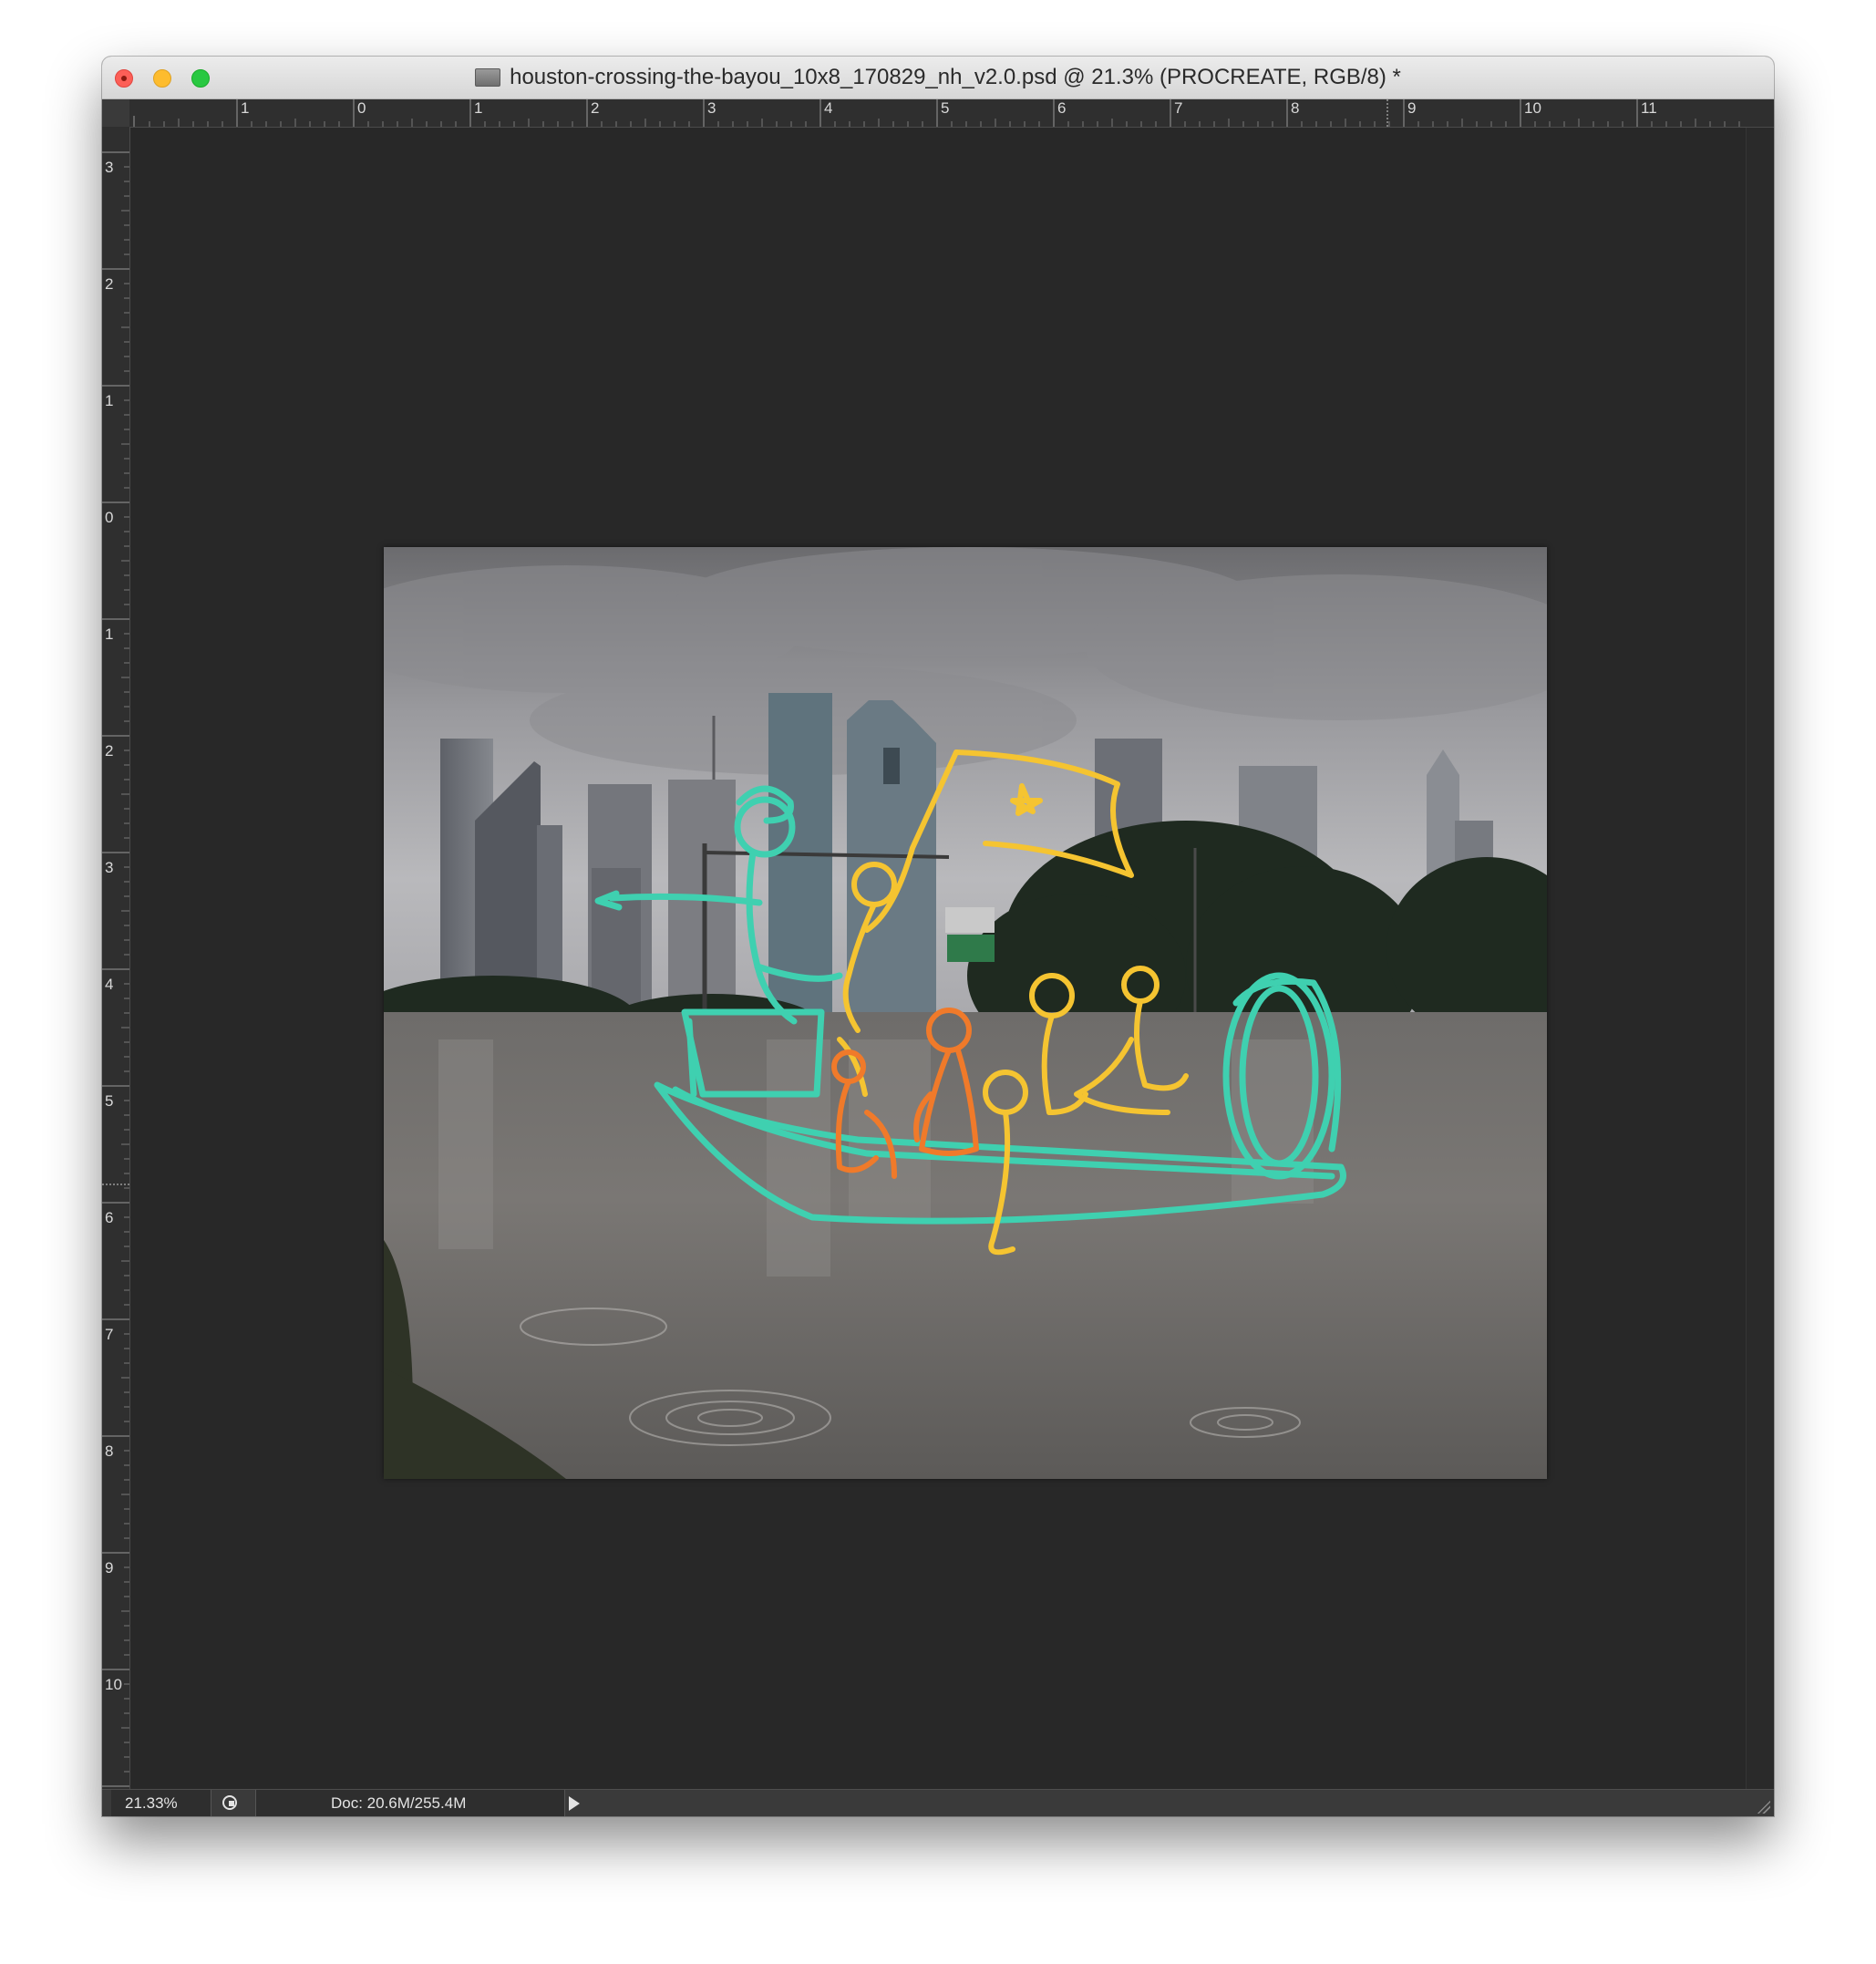 This screenshot has height=1964, width=1876. I want to click on proof-setup-icon, so click(231, 1804).